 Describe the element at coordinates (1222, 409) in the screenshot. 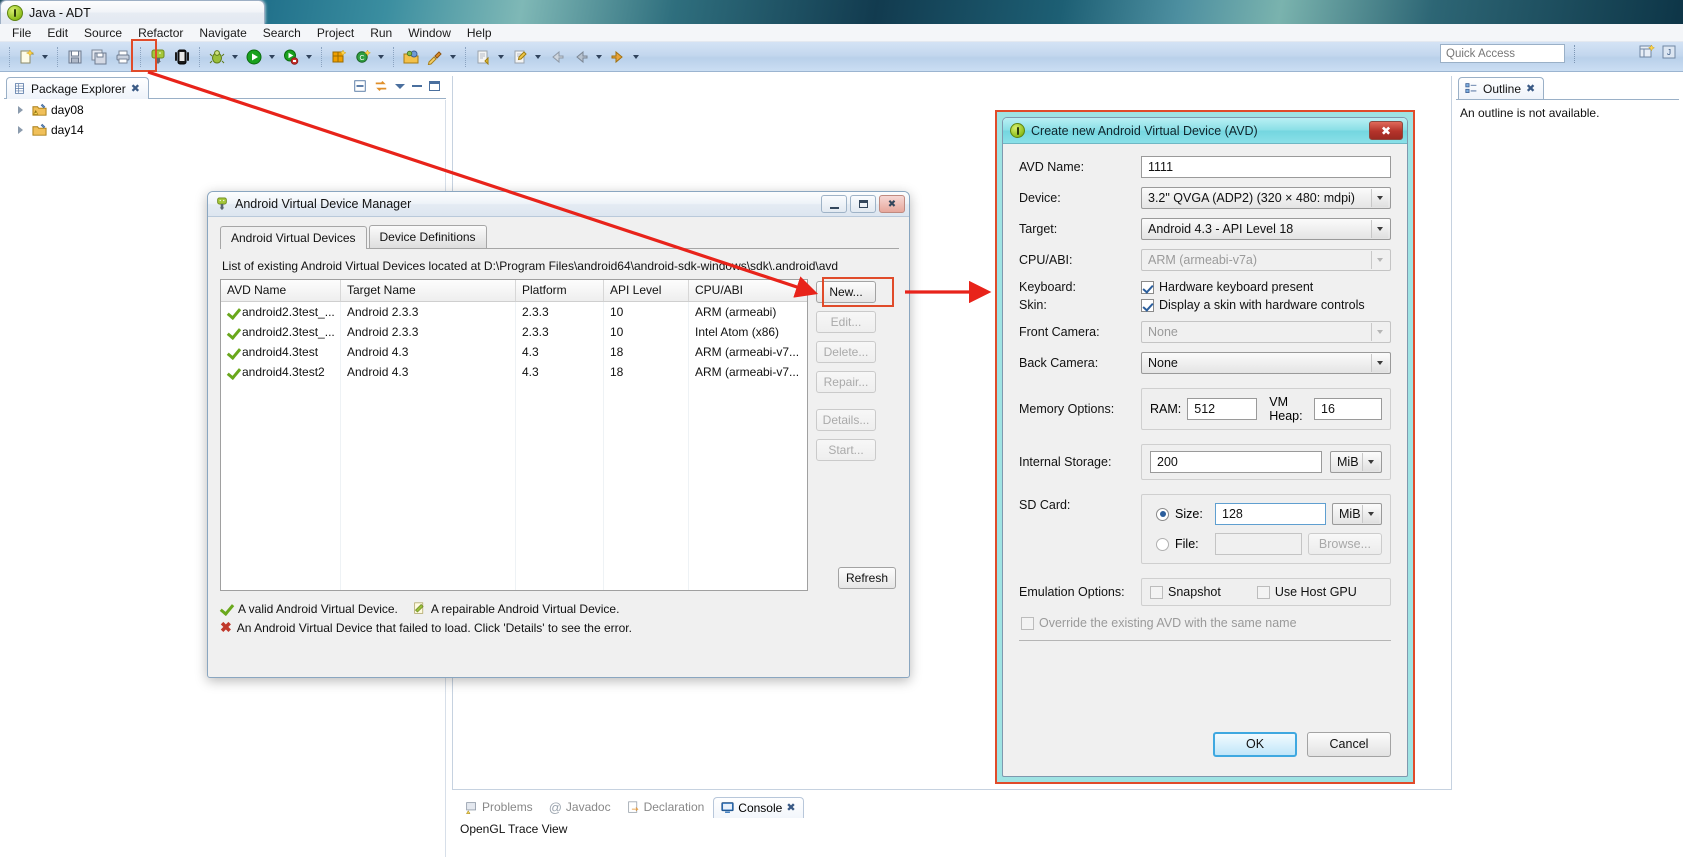

I see `ram-input: 512` at that location.